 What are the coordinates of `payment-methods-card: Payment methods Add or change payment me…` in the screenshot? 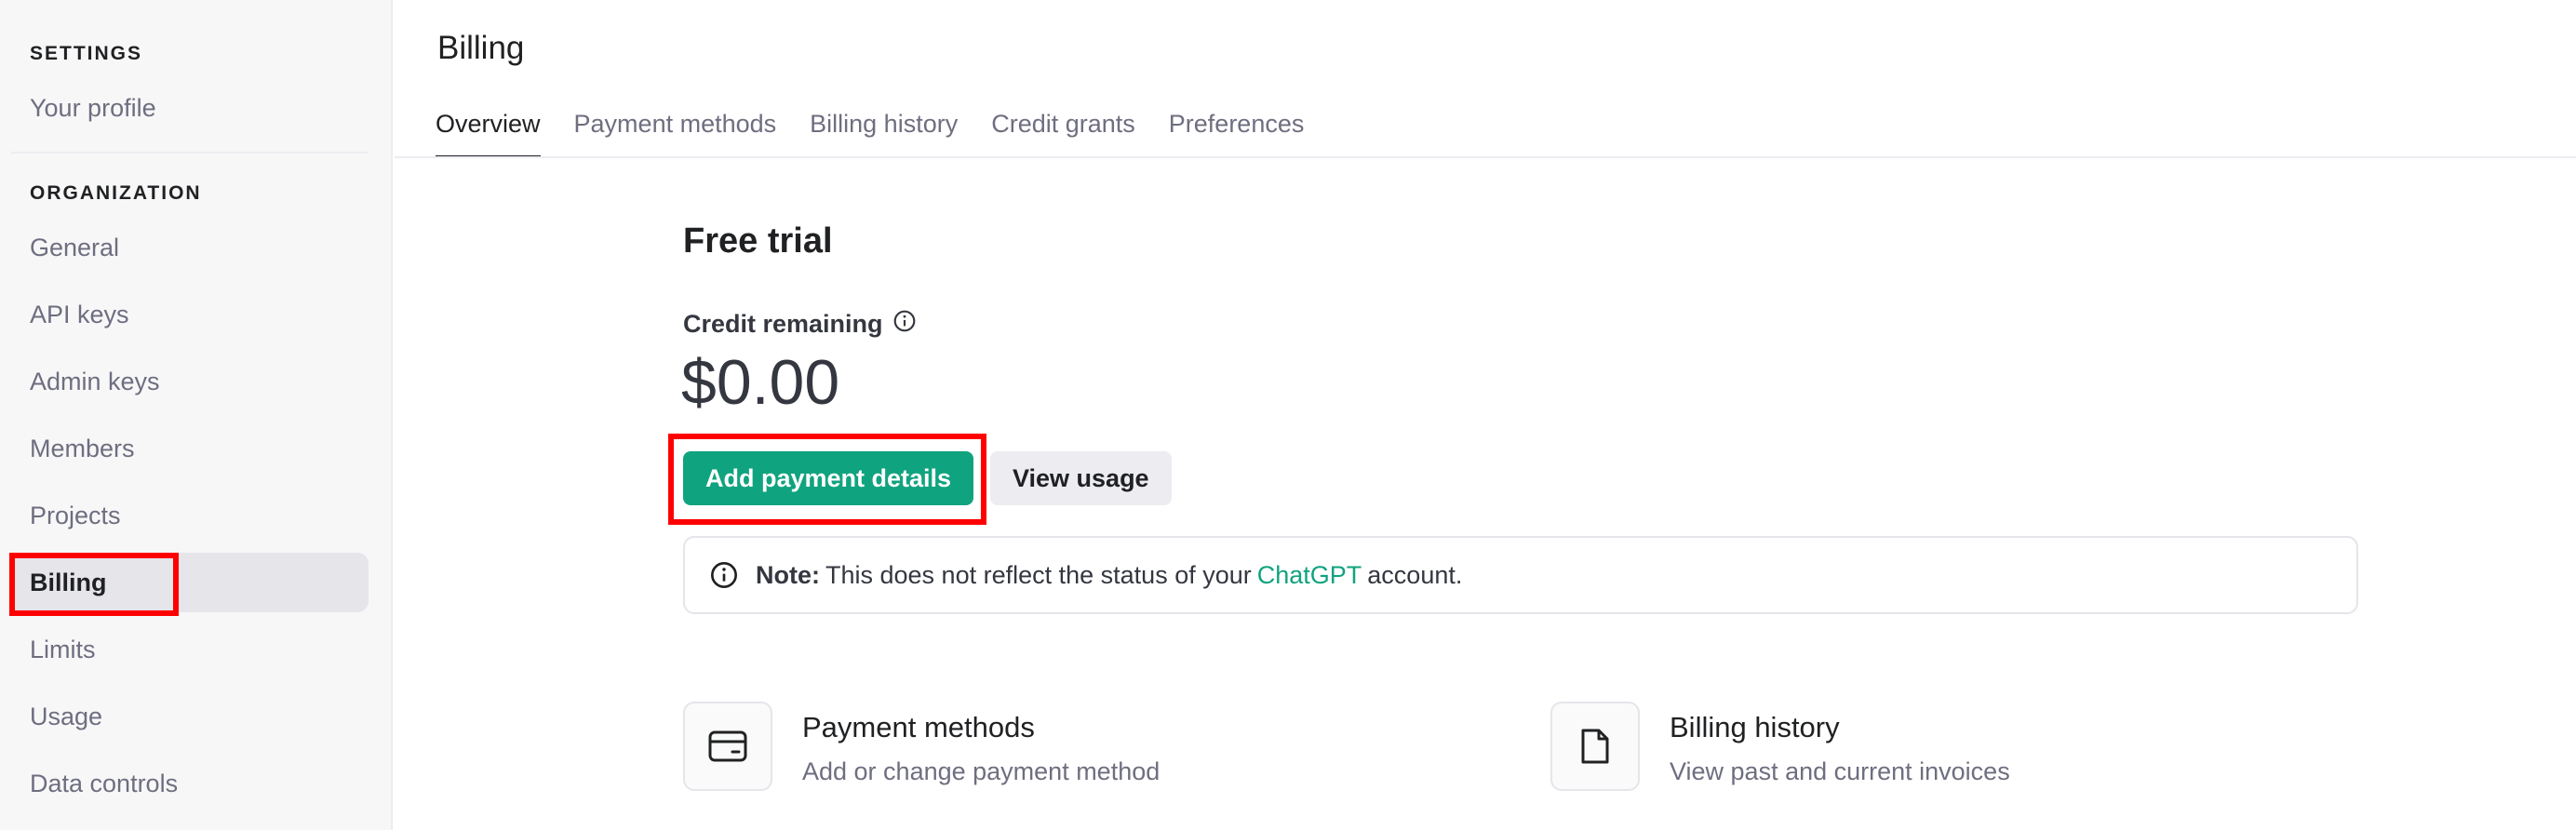 It's located at (921, 747).